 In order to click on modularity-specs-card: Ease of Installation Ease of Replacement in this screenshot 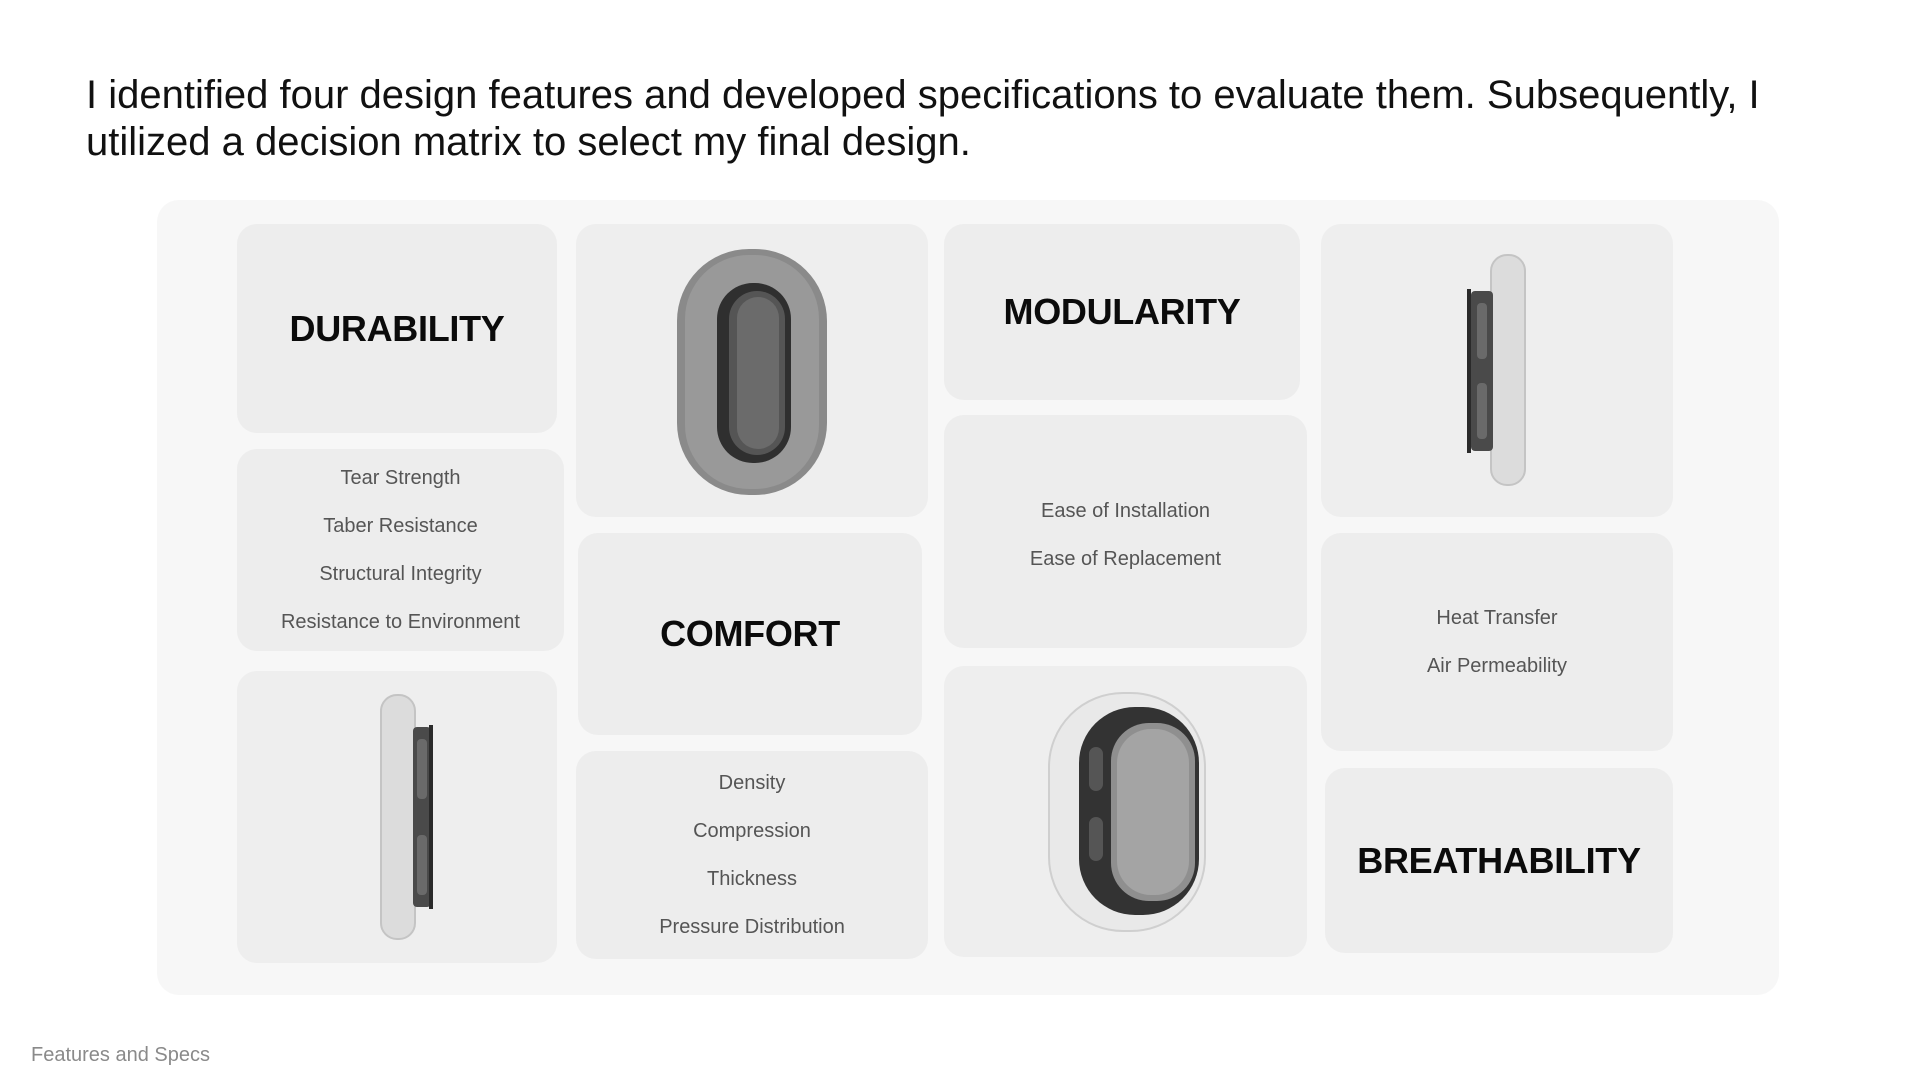, I will do `click(1125, 531)`.